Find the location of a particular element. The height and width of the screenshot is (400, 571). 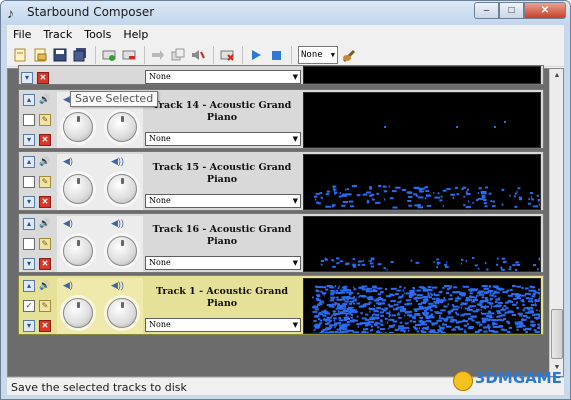

instrument-select: None ▼ is located at coordinates (318, 54).